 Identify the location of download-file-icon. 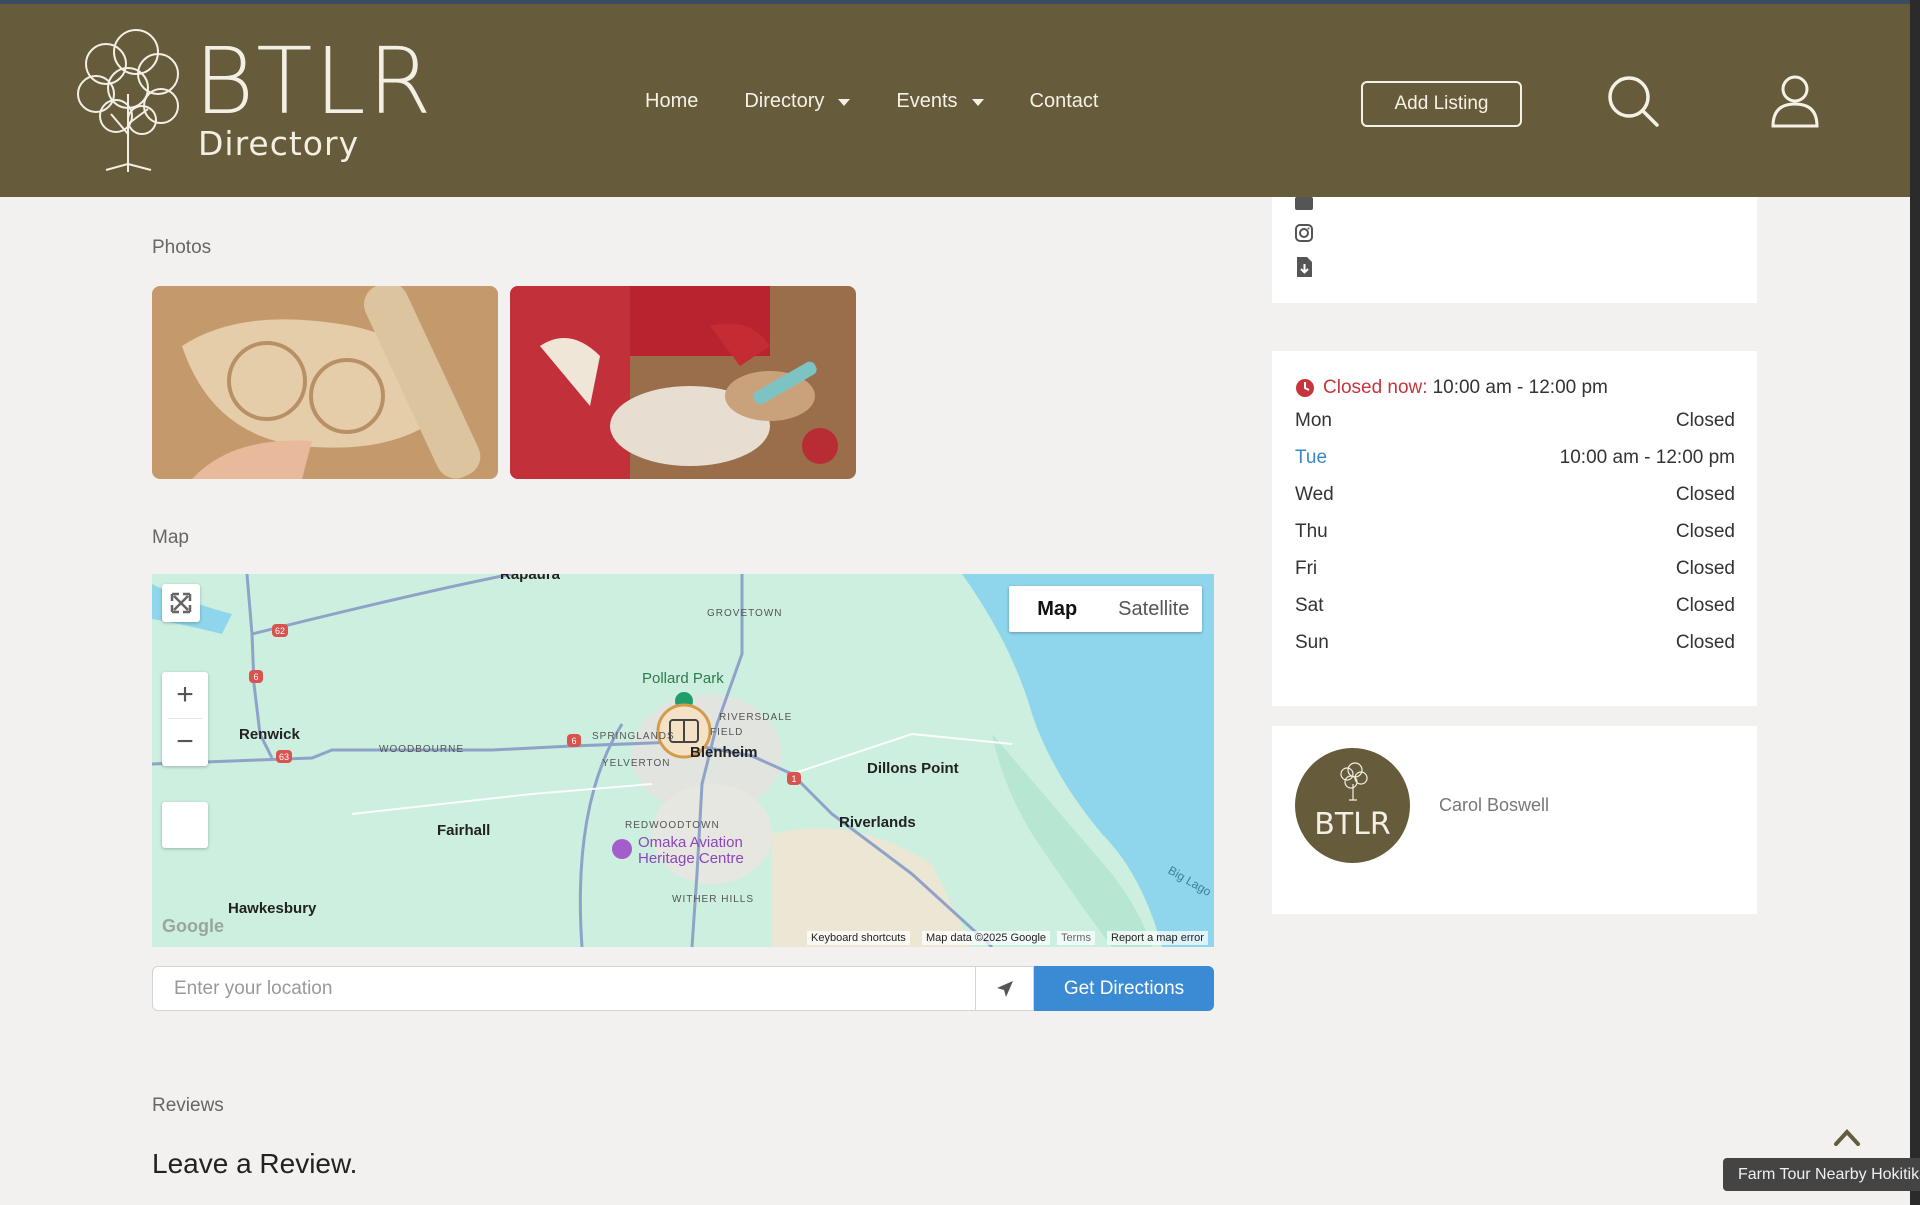
(1304, 267).